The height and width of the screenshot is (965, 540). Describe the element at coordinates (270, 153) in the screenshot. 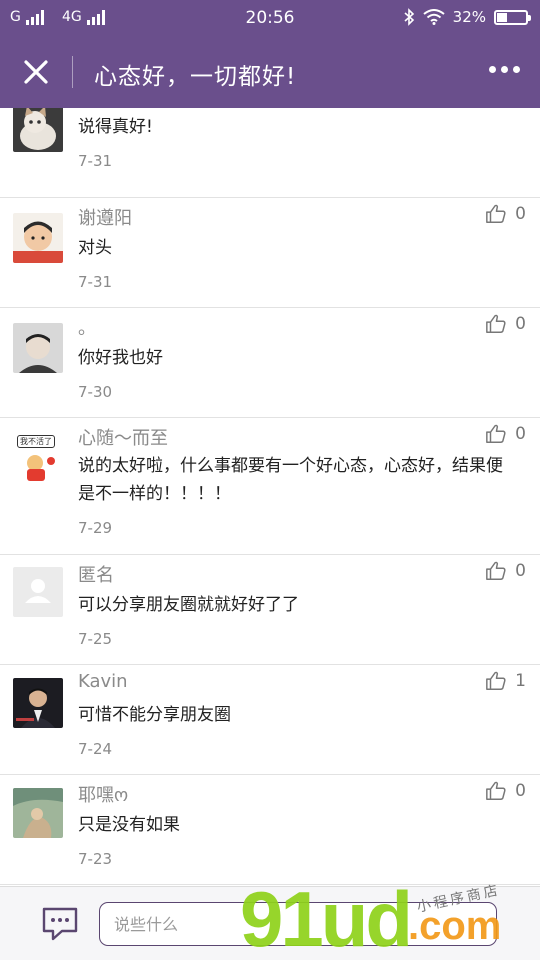

I see `comment-item: 彭 说得真好! 7-31 0` at that location.